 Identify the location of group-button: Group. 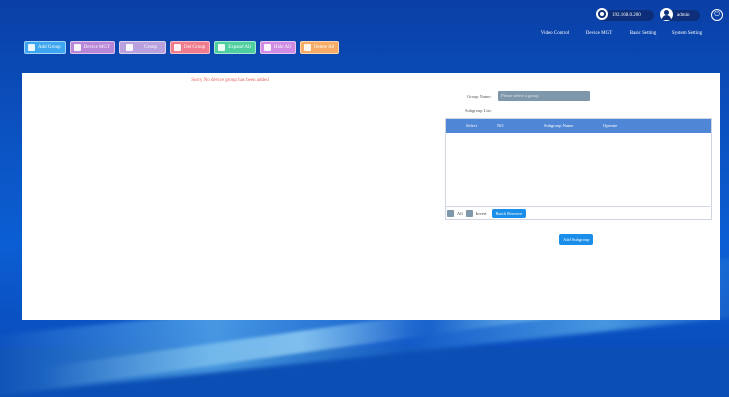
(142, 47).